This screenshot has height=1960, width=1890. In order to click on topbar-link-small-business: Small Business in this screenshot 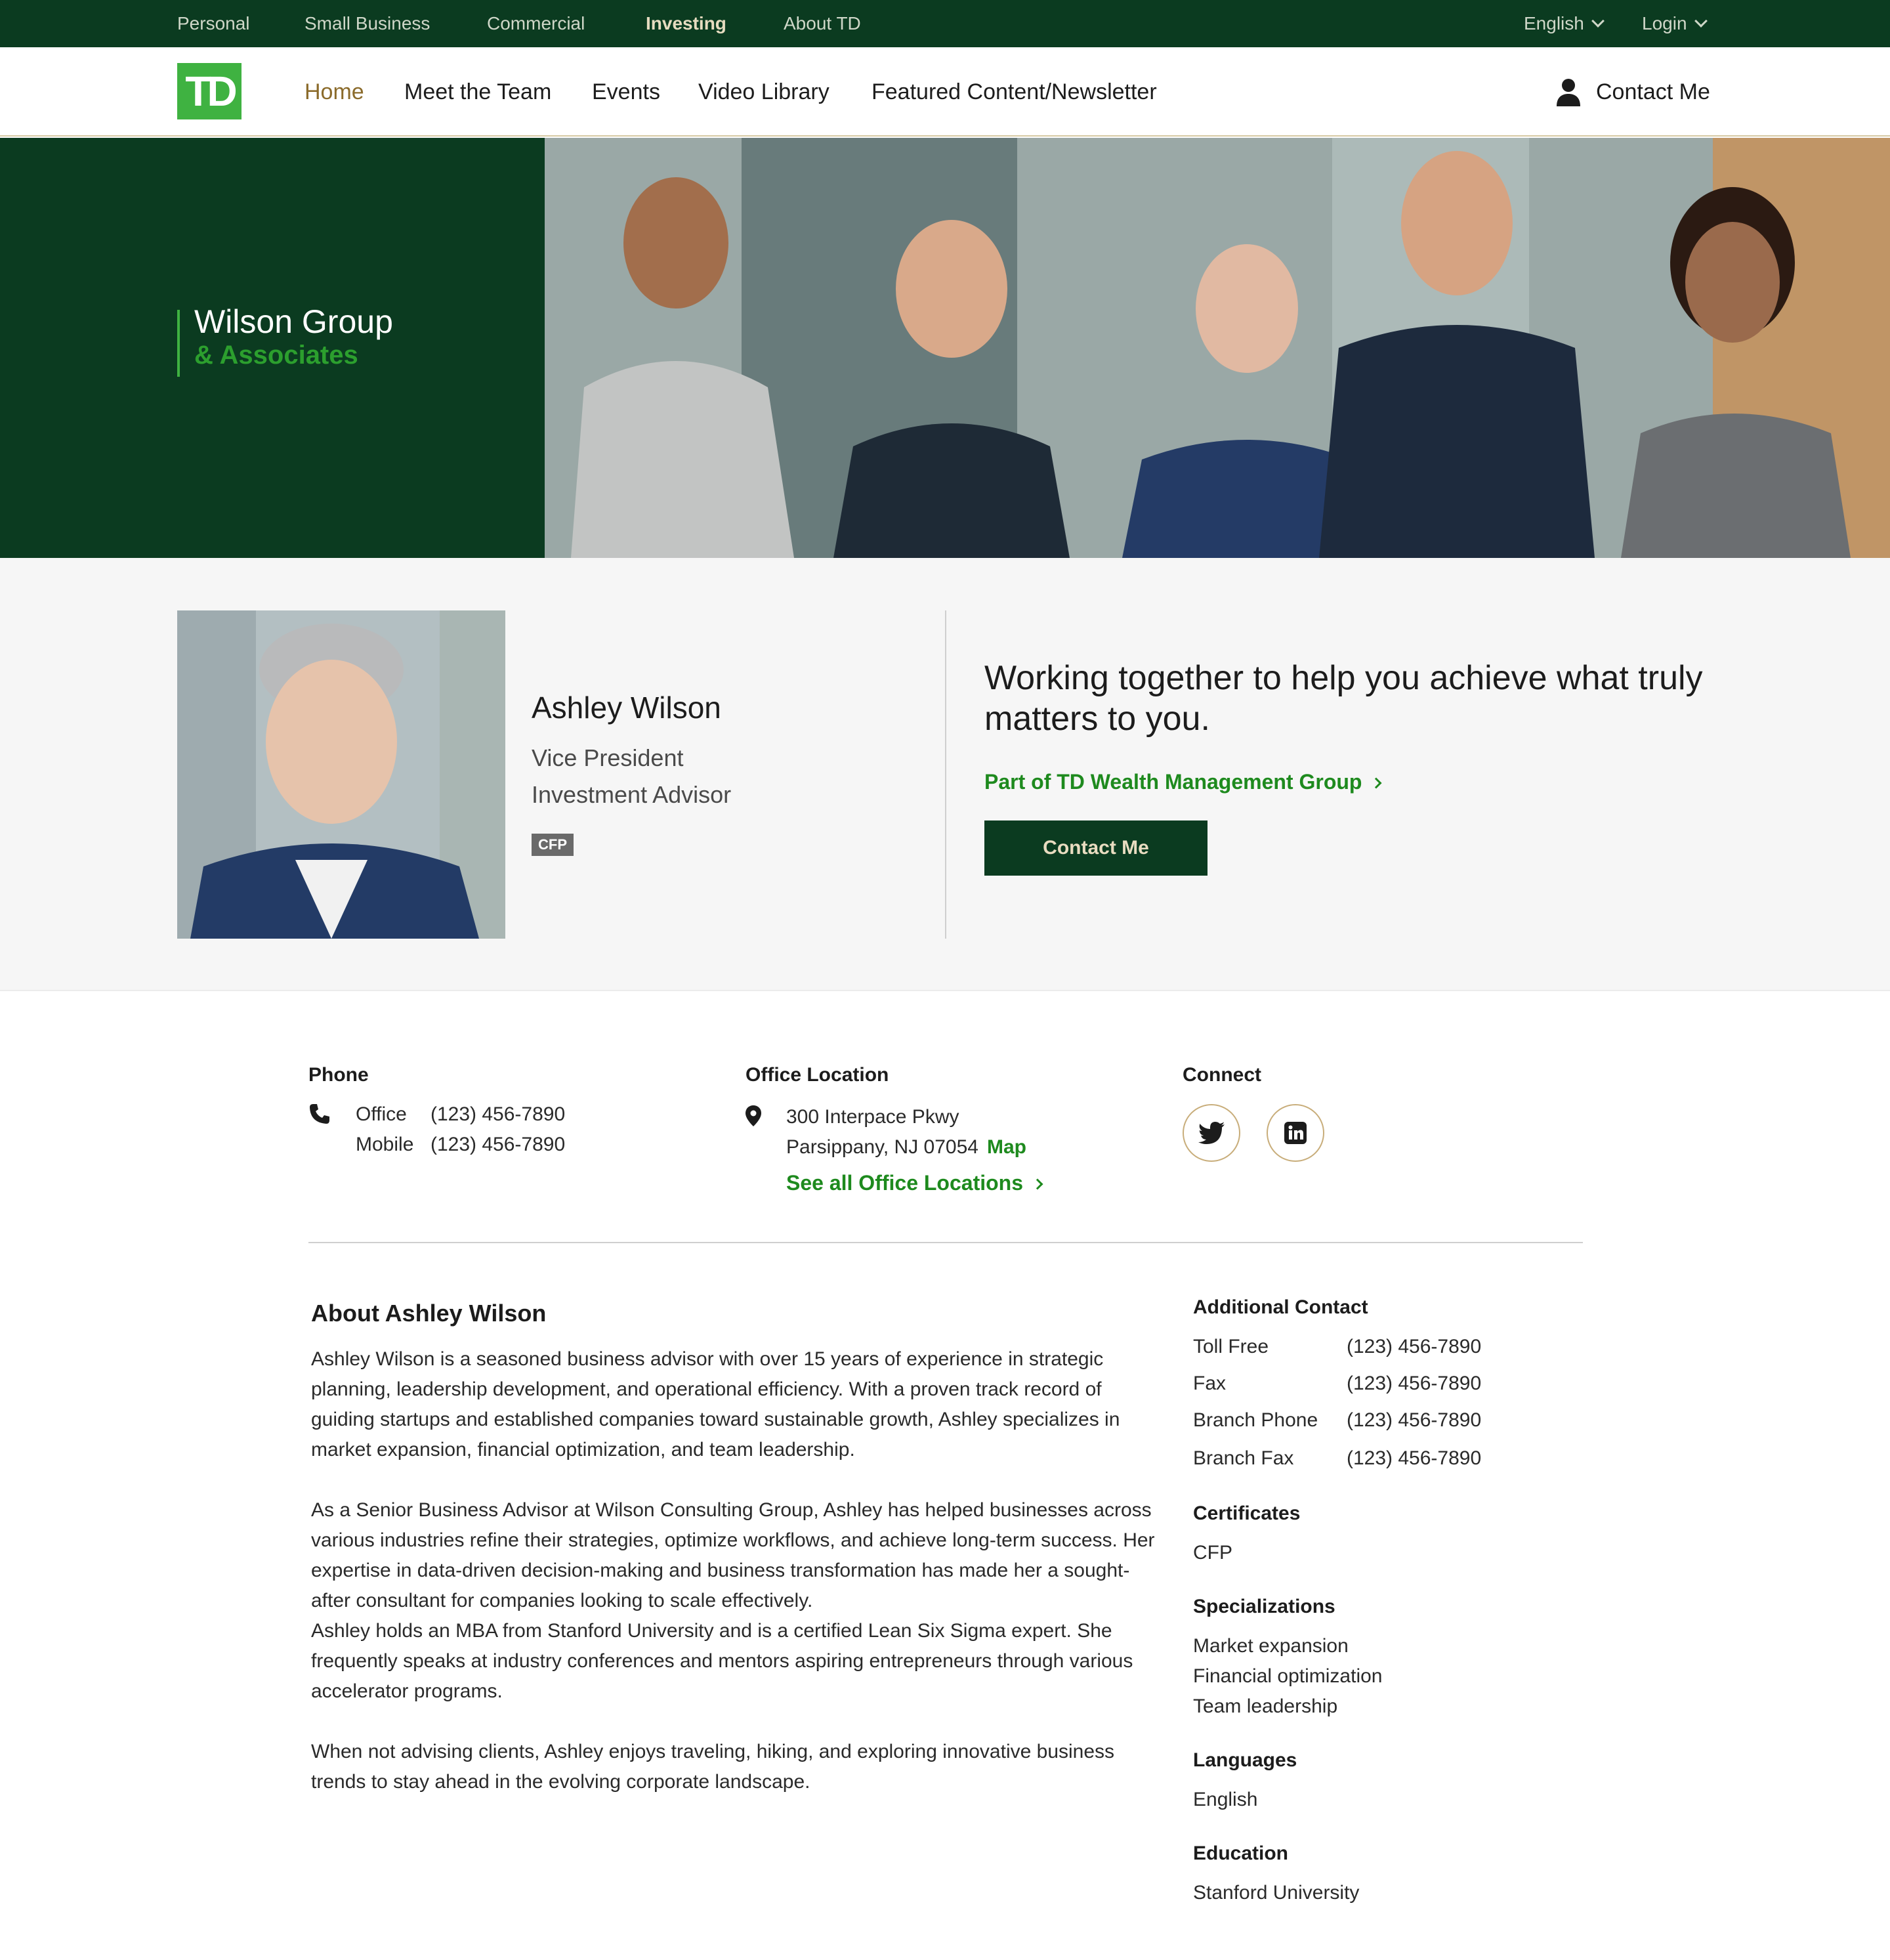, I will do `click(367, 23)`.